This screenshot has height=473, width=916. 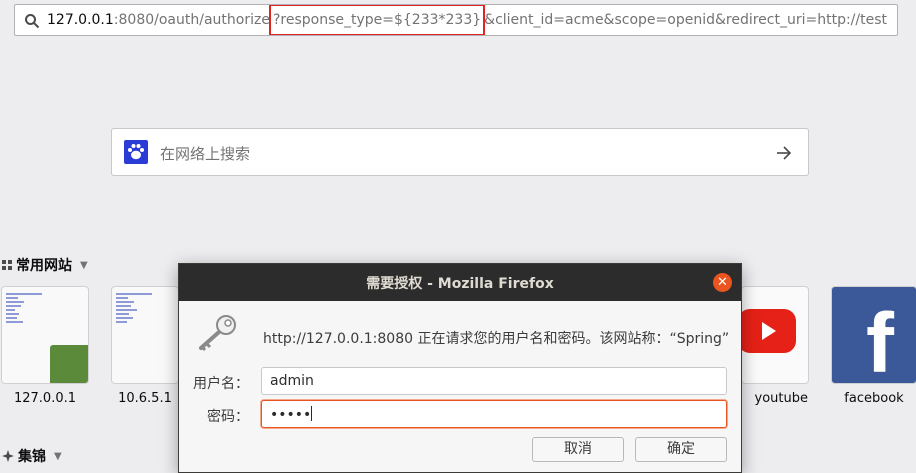 I want to click on url-path: :8080/oauth/authorize, so click(x=191, y=20).